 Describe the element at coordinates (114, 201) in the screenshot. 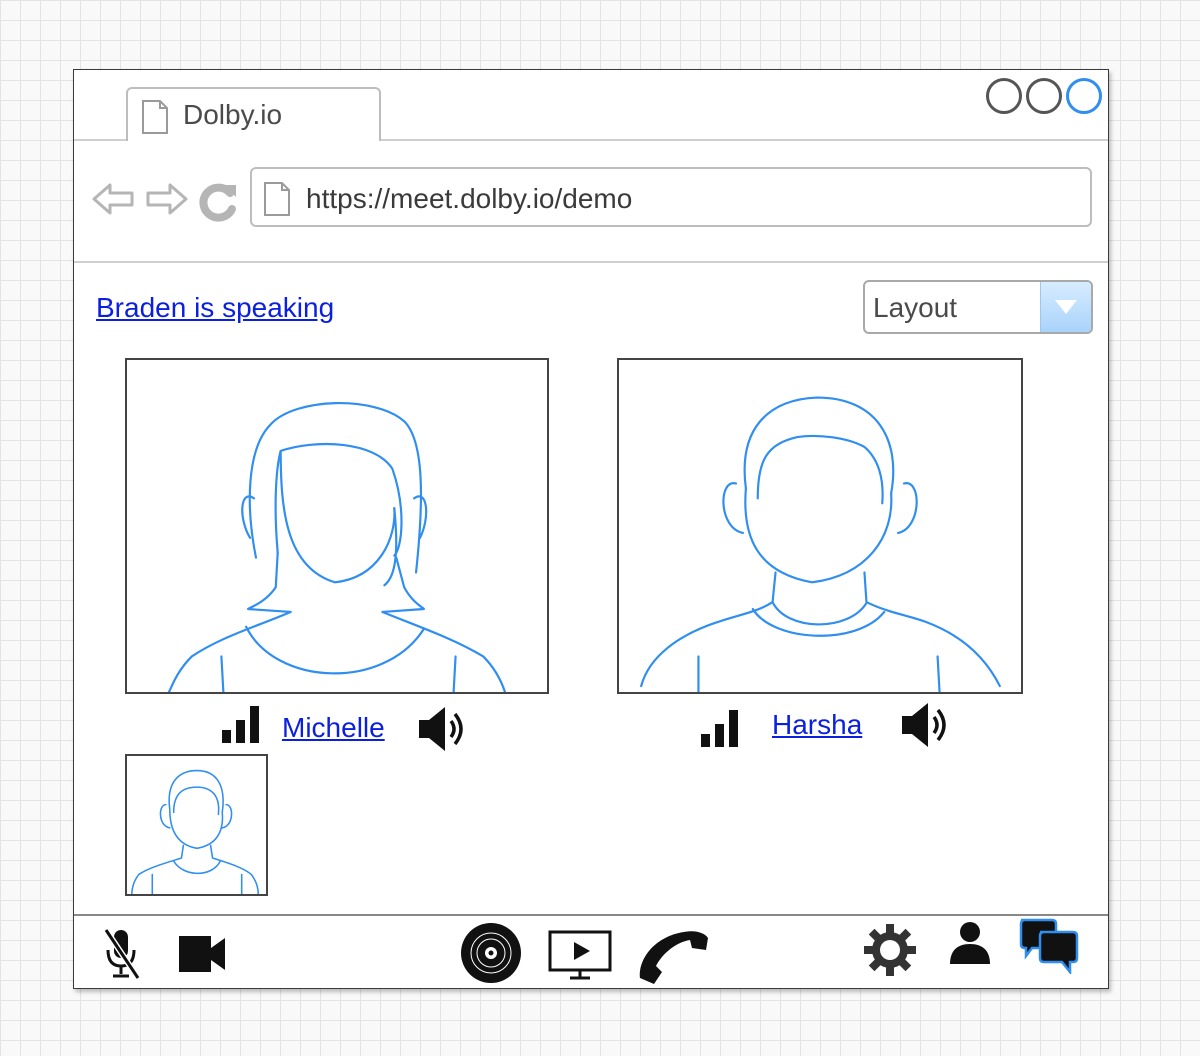

I see `back-arrow-icon` at that location.